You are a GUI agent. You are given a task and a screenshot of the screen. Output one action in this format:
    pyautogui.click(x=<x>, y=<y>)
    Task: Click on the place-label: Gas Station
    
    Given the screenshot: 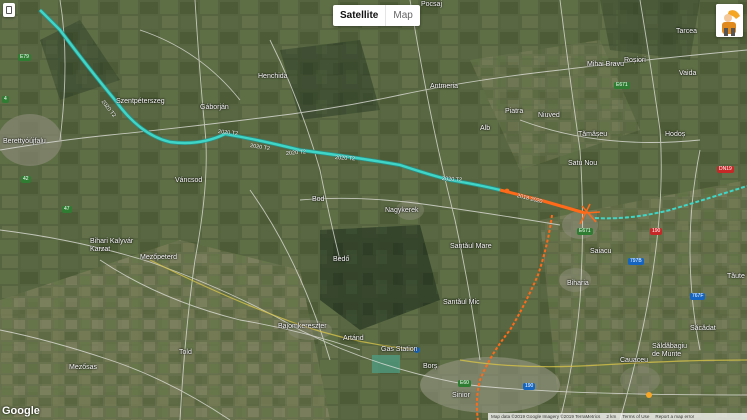 What is the action you would take?
    pyautogui.click(x=399, y=349)
    